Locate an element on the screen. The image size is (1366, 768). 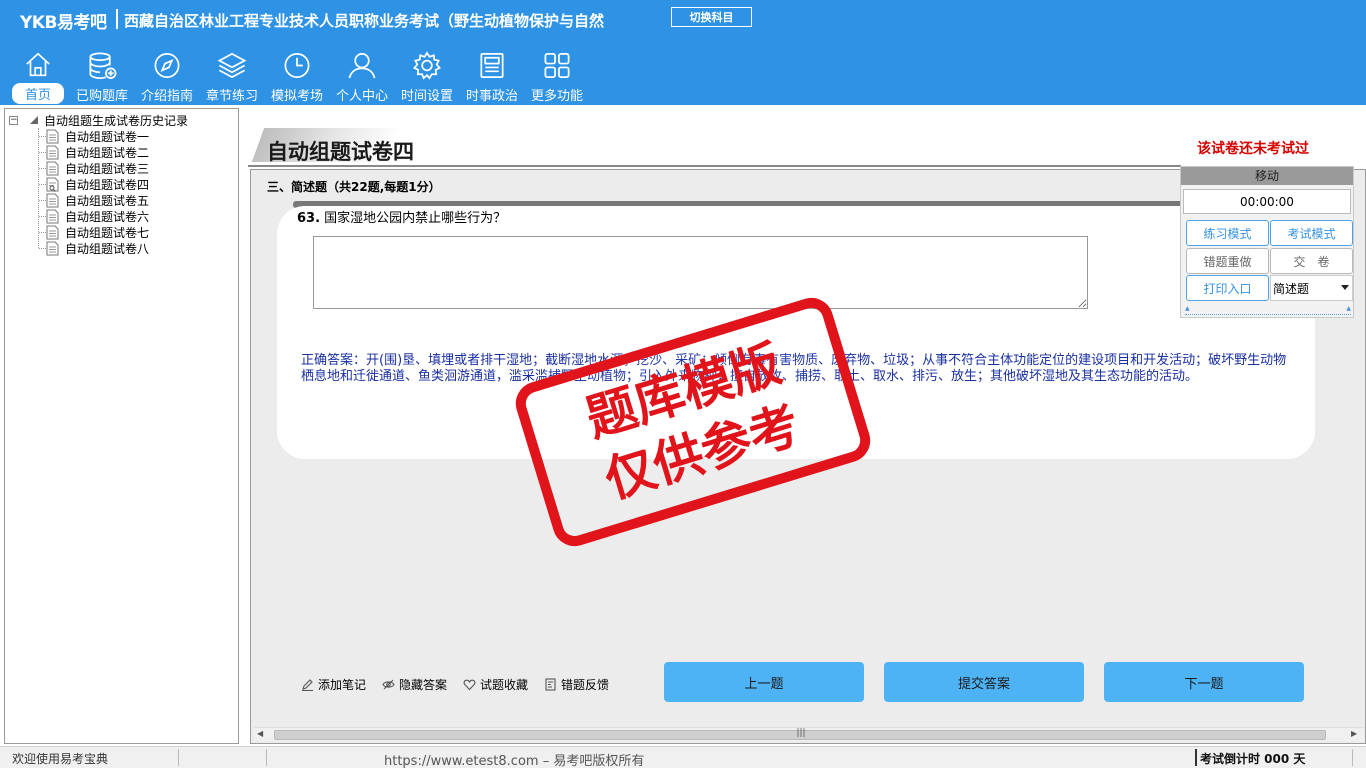
tree-root-arrow-icon is located at coordinates (34, 120).